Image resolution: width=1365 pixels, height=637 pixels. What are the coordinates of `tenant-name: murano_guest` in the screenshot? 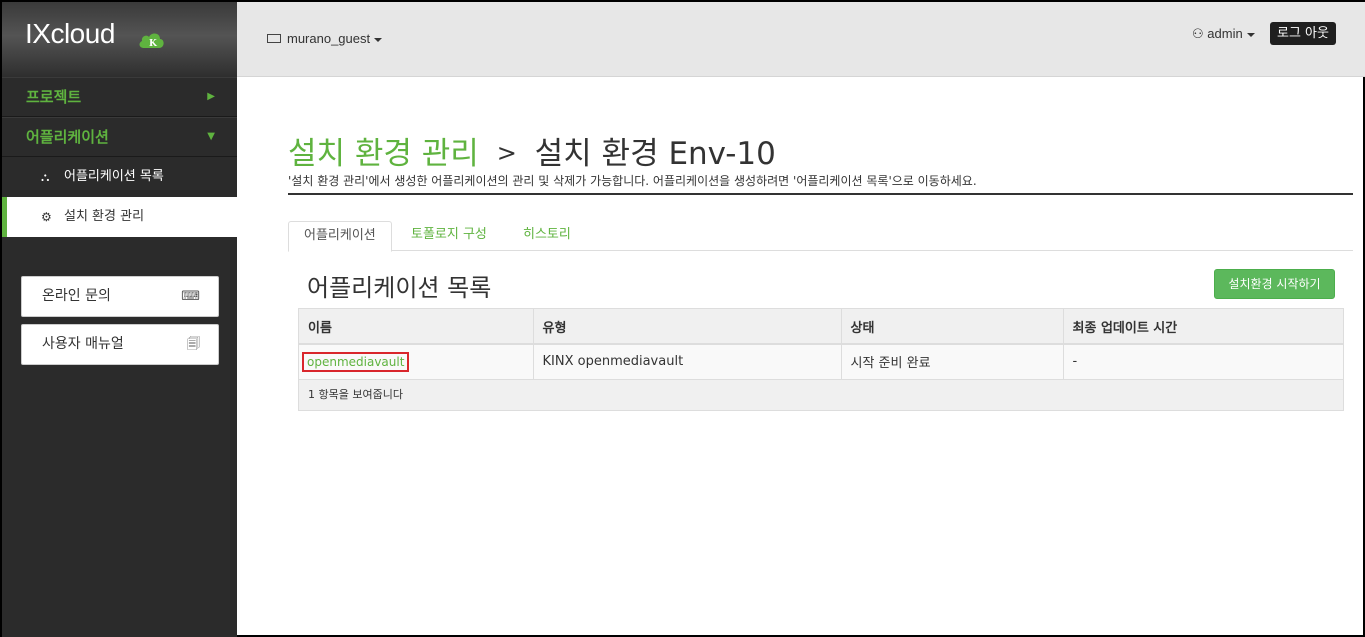 It's located at (329, 38).